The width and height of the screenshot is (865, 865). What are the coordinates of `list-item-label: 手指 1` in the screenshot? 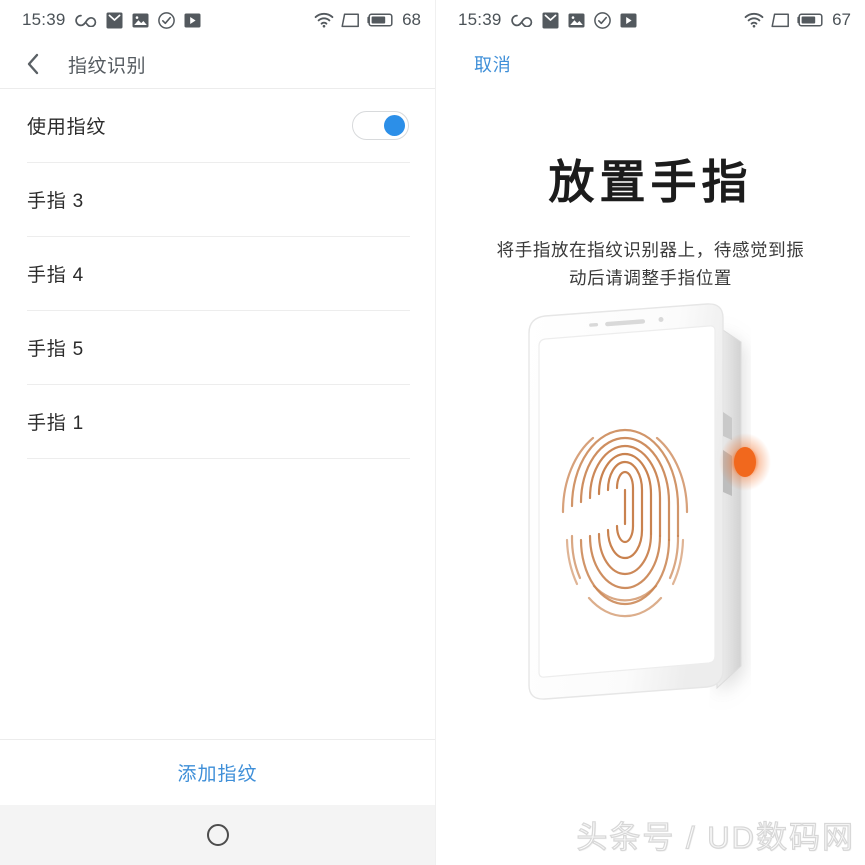 It's located at (56, 423).